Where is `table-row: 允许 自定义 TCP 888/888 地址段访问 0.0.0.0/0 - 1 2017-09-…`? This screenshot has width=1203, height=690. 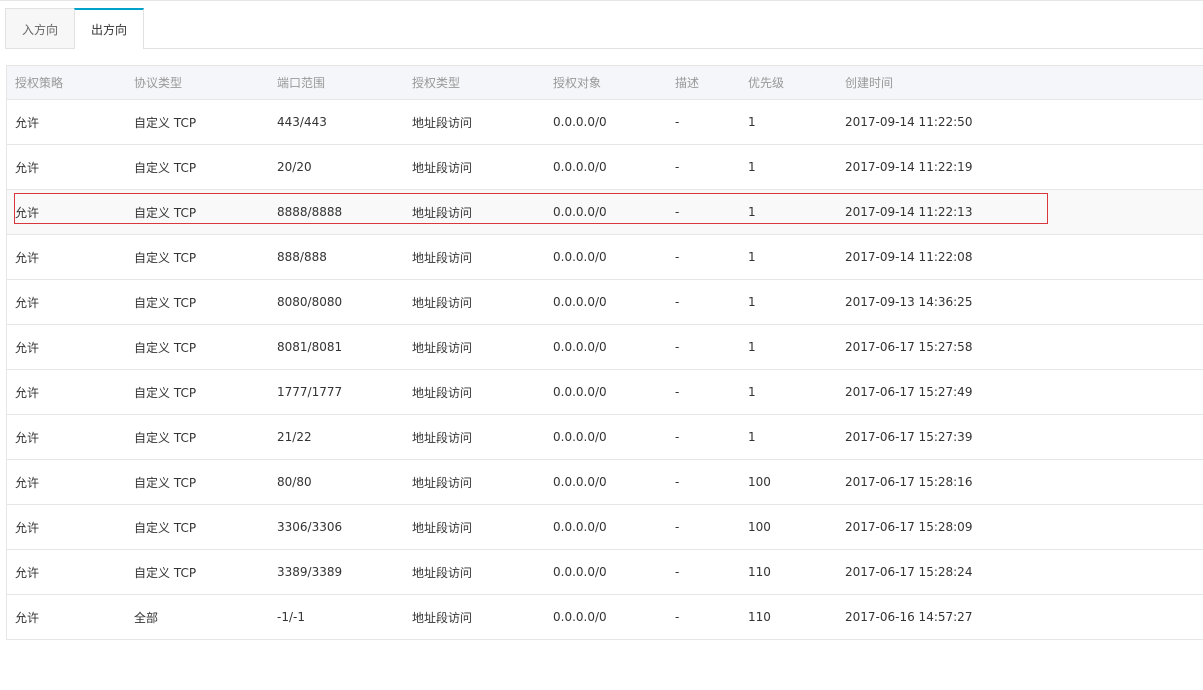 table-row: 允许 自定义 TCP 888/888 地址段访问 0.0.0.0/0 - 1 2017-09-… is located at coordinates (605, 257).